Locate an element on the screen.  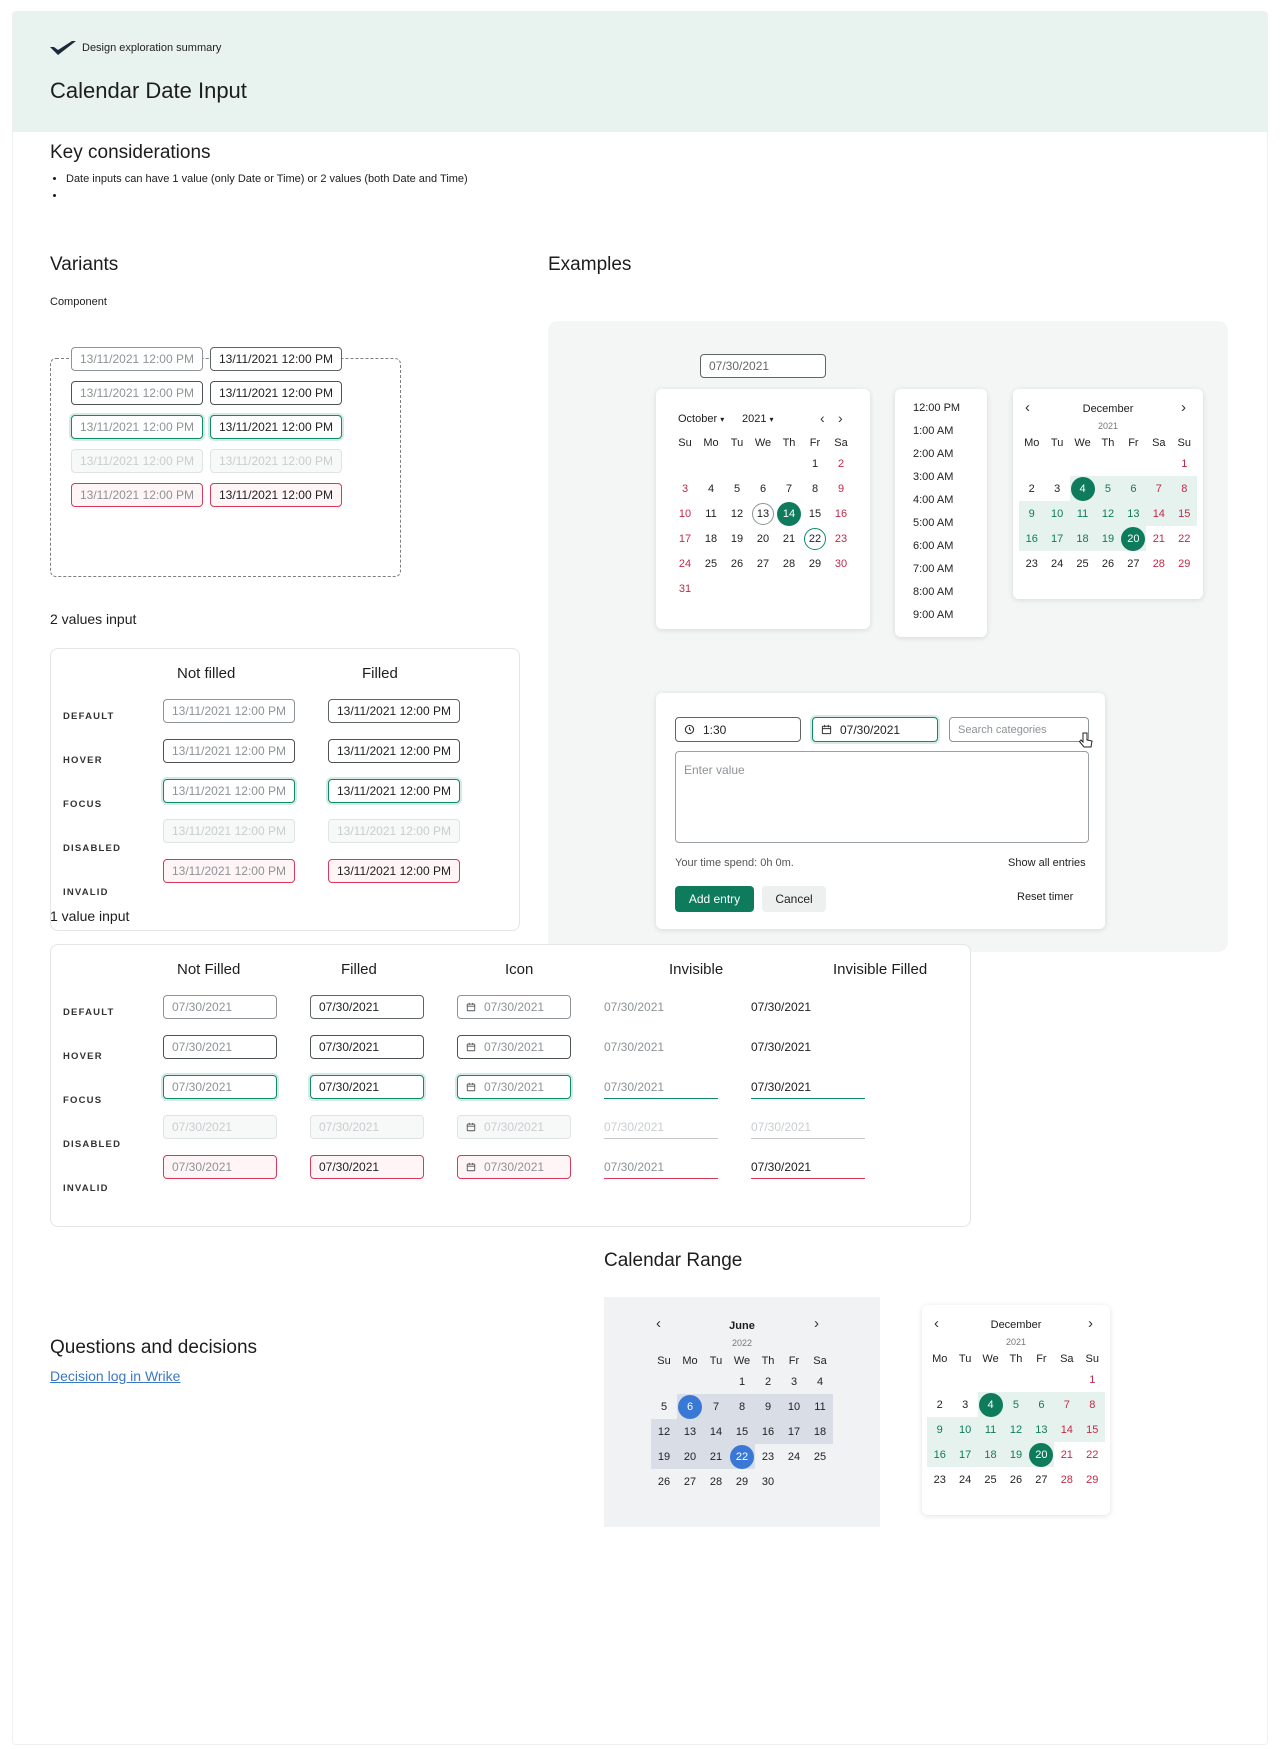
day-cell: 4 is located at coordinates (820, 1381).